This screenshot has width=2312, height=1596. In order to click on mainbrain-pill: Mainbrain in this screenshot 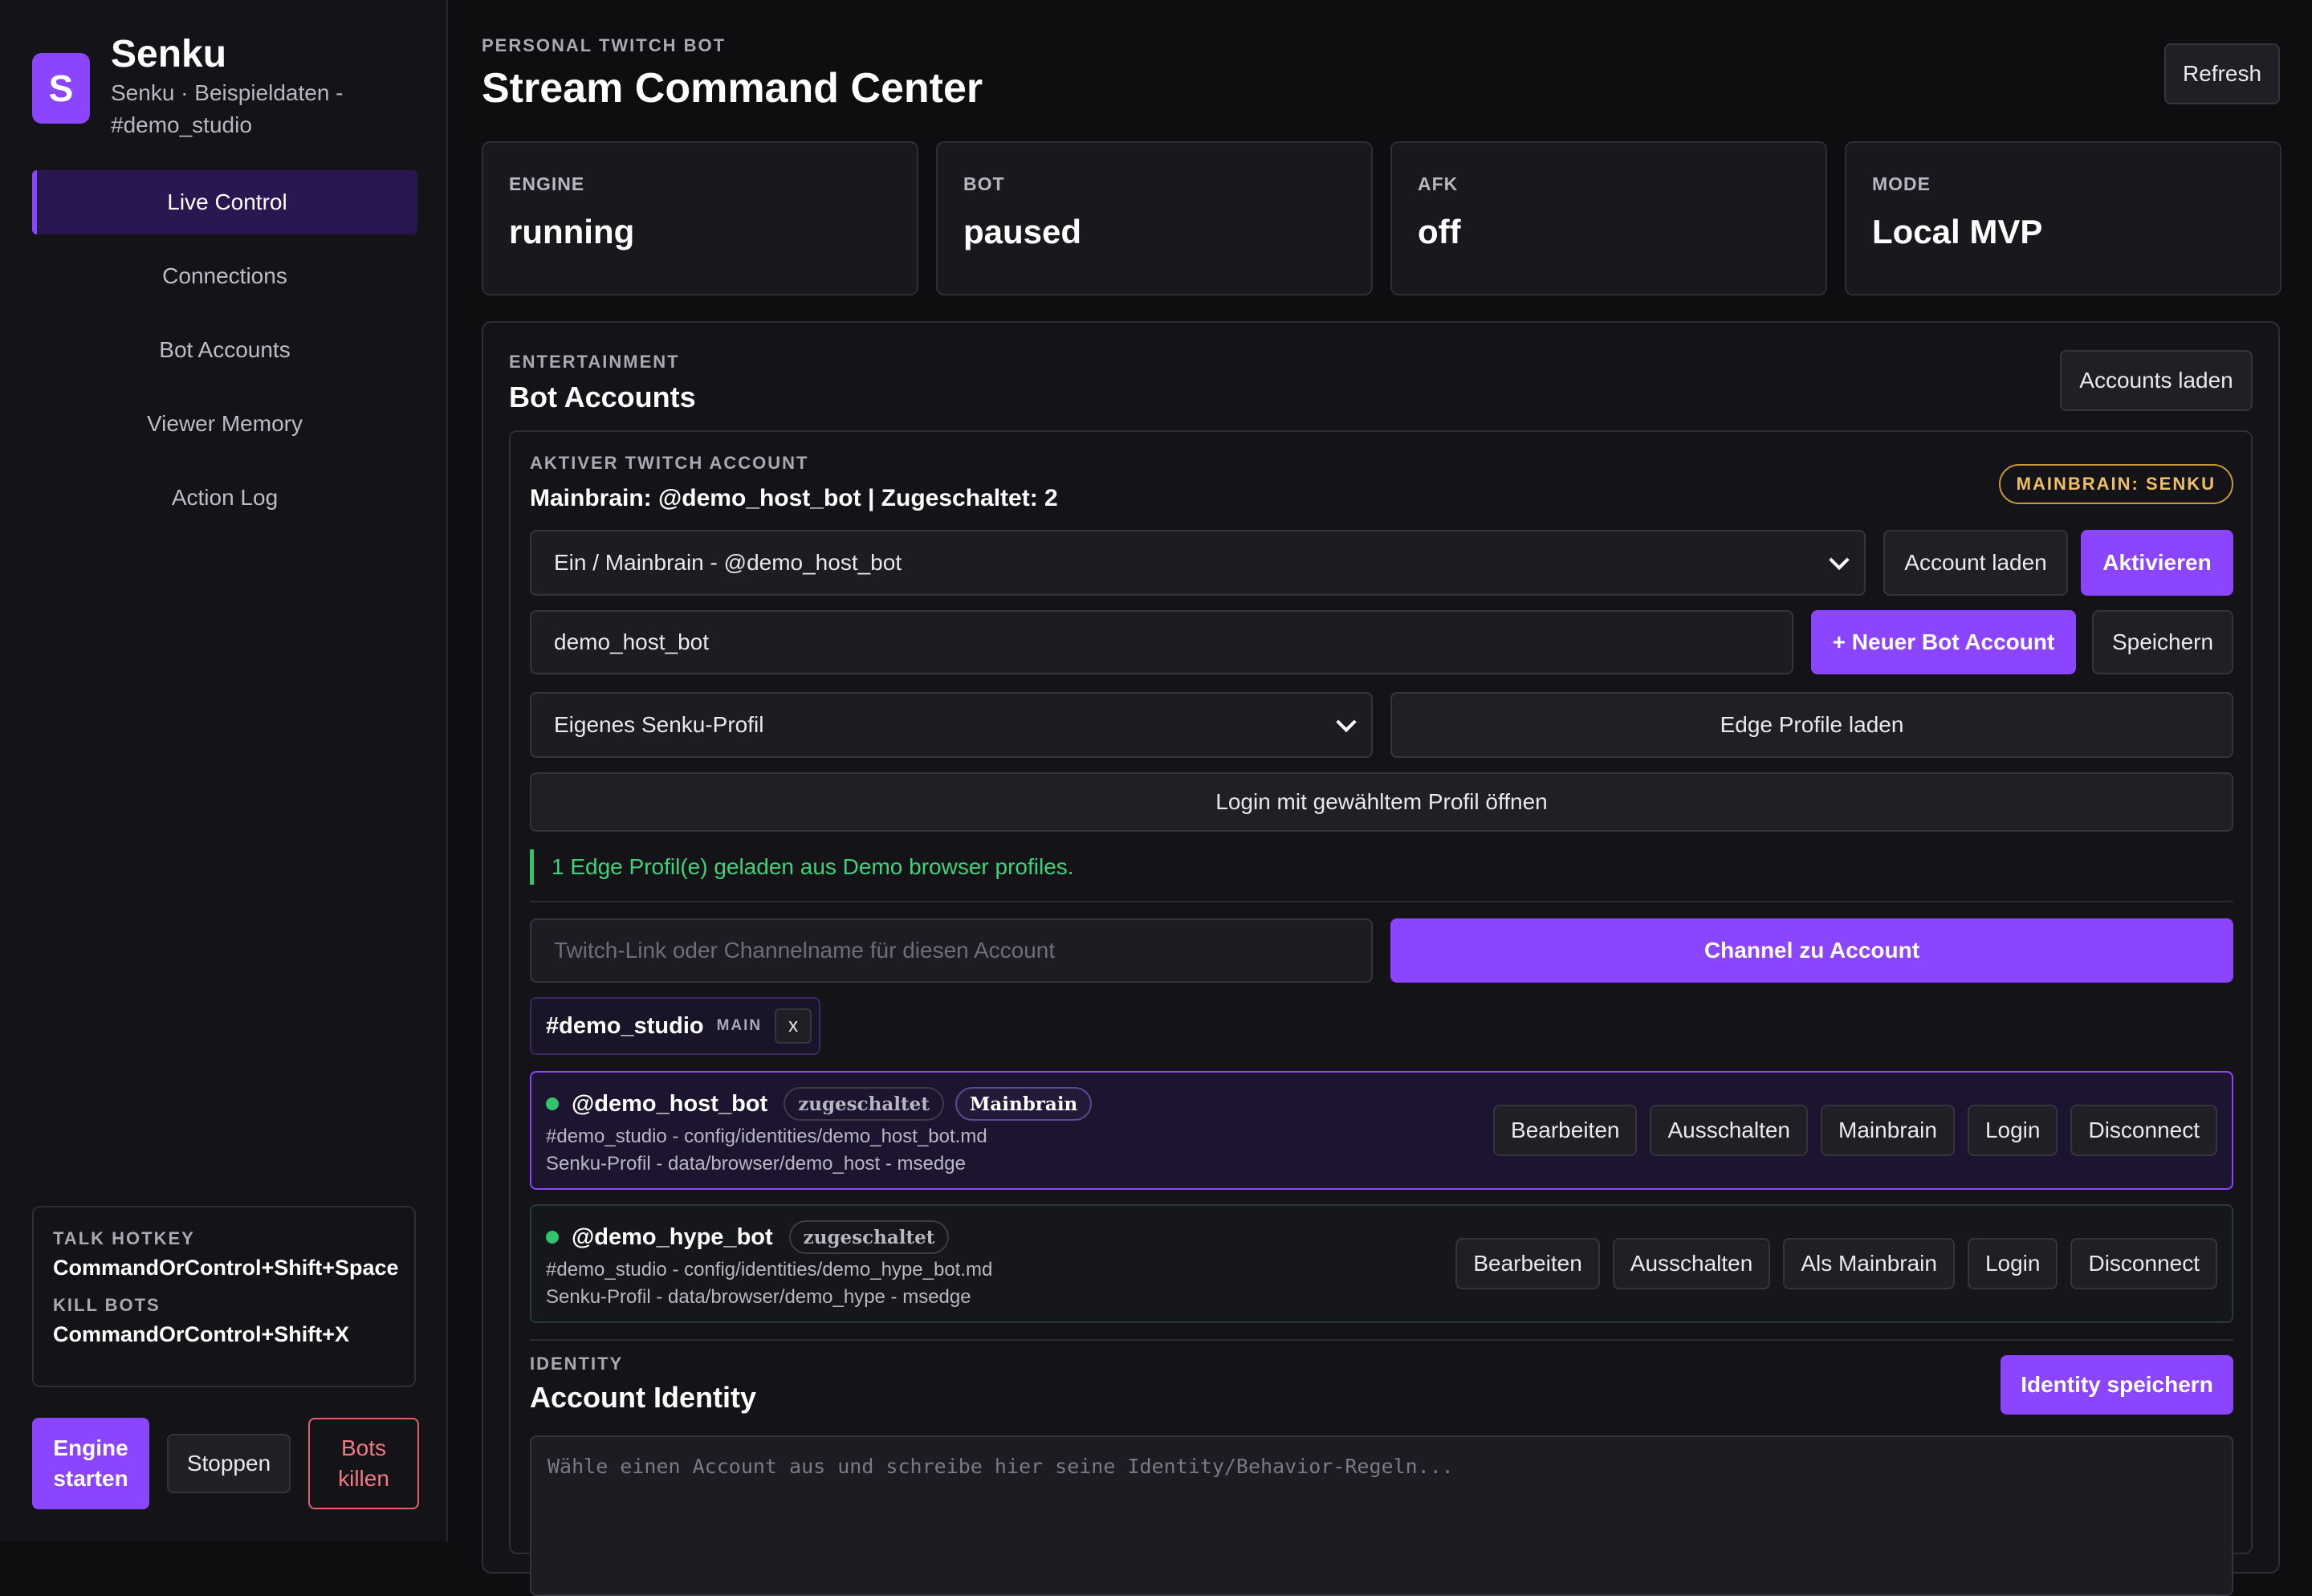, I will do `click(1024, 1104)`.